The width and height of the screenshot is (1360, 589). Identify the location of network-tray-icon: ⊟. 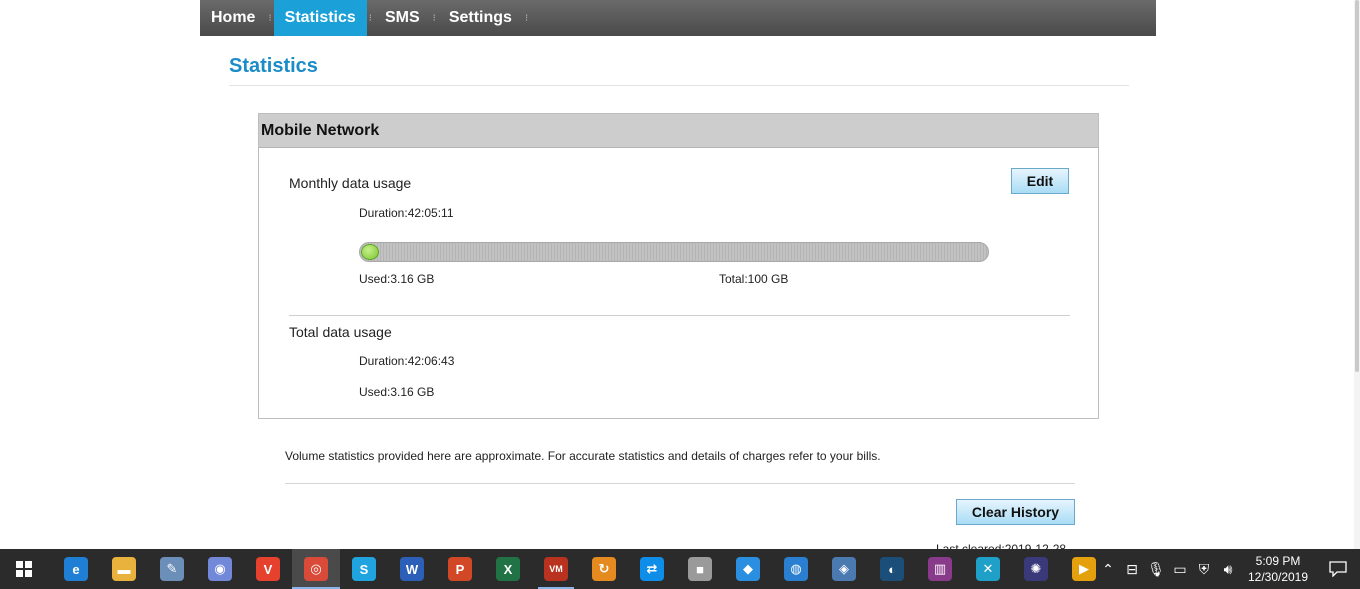
(1132, 569).